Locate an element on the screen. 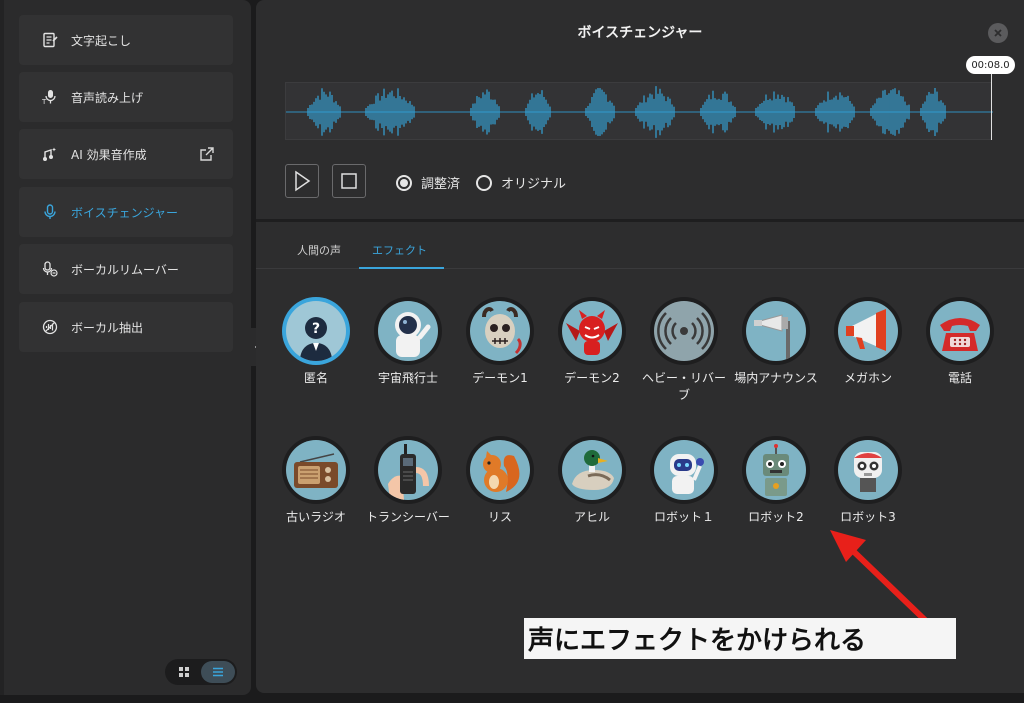 This screenshot has height=703, width=1024. effect-label: アヒル is located at coordinates (591, 517).